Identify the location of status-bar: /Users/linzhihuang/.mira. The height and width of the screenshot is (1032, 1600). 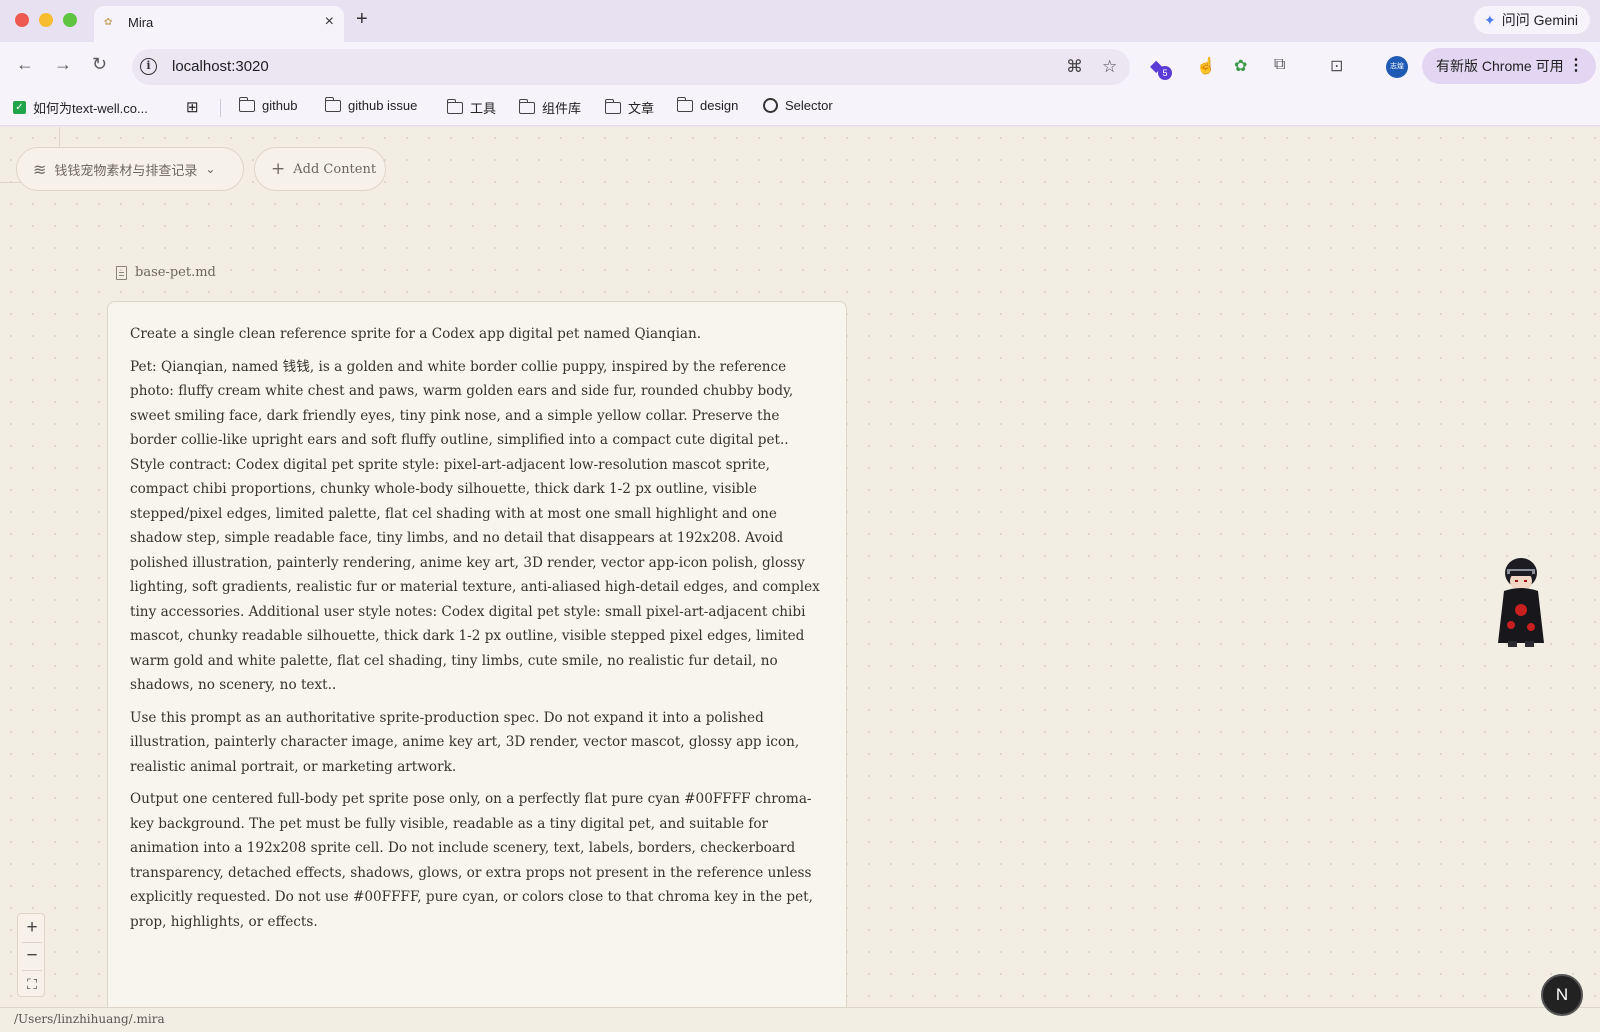
(800, 1019).